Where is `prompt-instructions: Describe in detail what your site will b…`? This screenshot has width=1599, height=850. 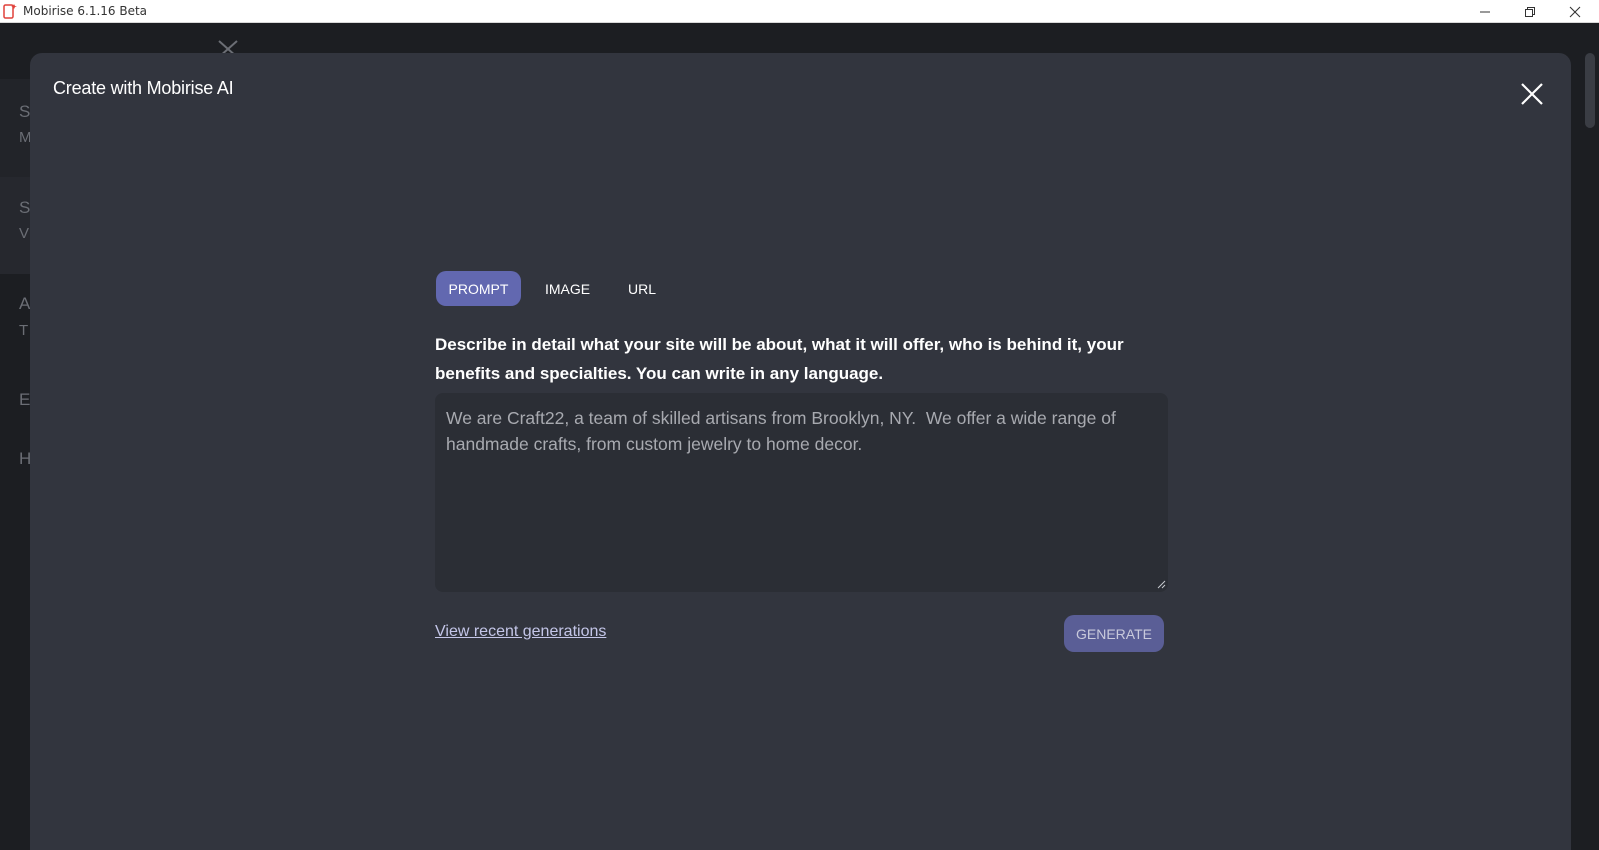 prompt-instructions: Describe in detail what your site will b… is located at coordinates (779, 359).